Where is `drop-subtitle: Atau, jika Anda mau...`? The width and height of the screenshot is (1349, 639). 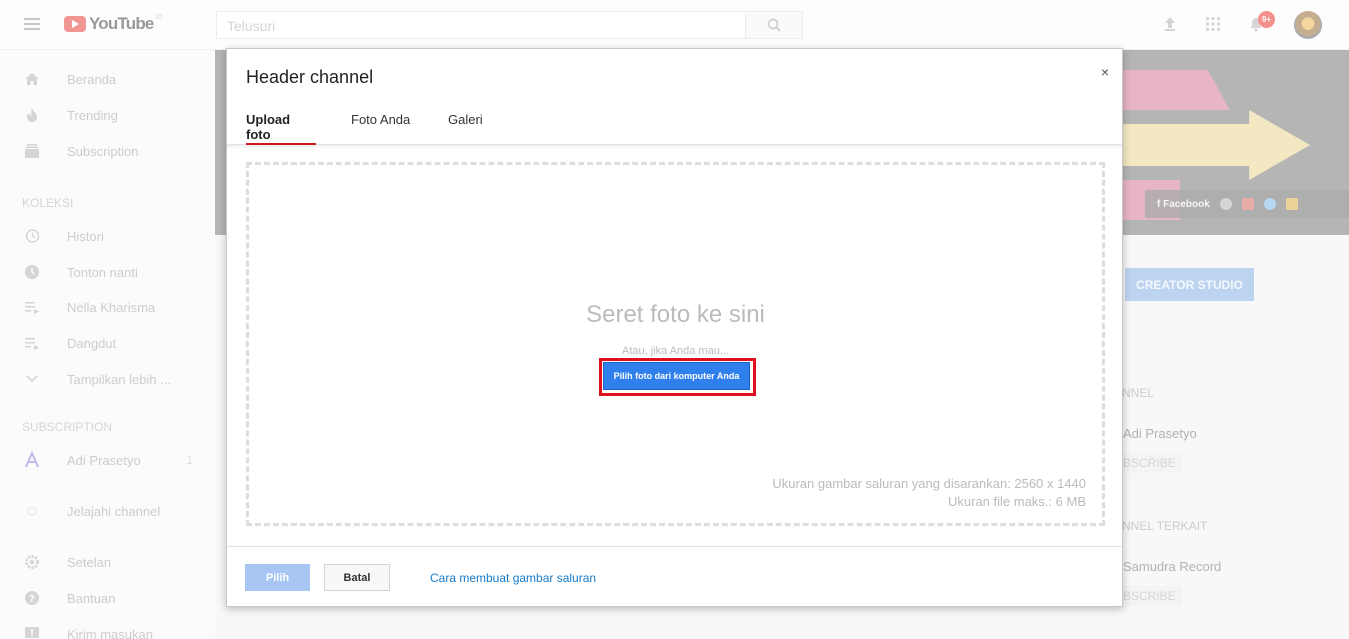
drop-subtitle: Atau, jika Anda mau... is located at coordinates (675, 351).